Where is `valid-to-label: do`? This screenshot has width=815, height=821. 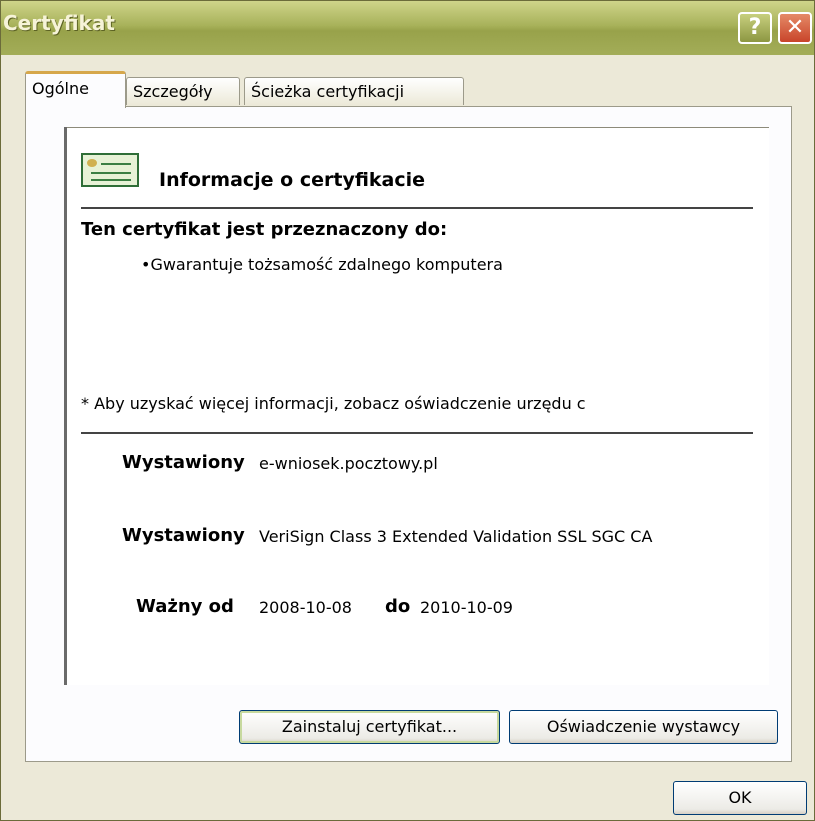
valid-to-label: do is located at coordinates (398, 606).